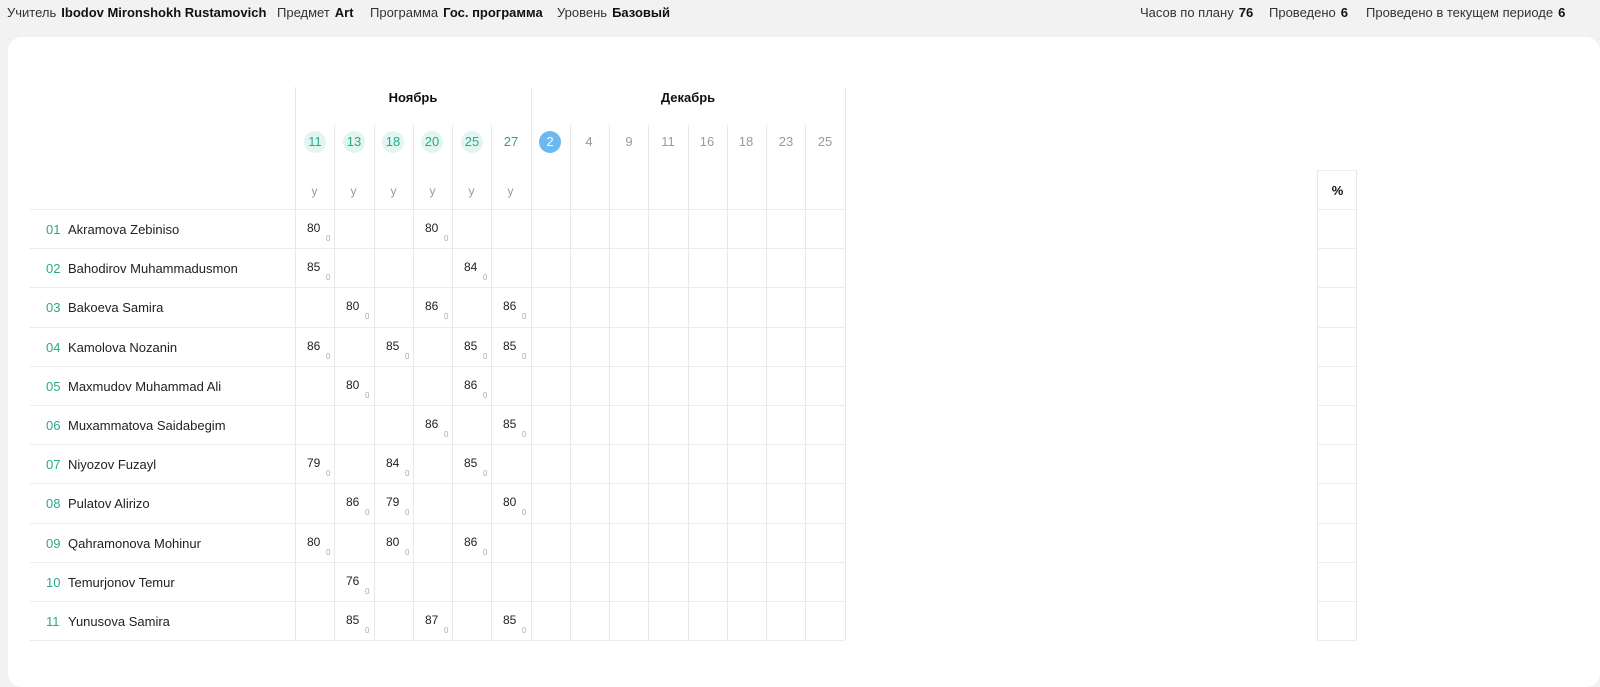 The width and height of the screenshot is (1600, 687). What do you see at coordinates (115, 307) in the screenshot?
I see `student-name: Bakoeva Samira` at bounding box center [115, 307].